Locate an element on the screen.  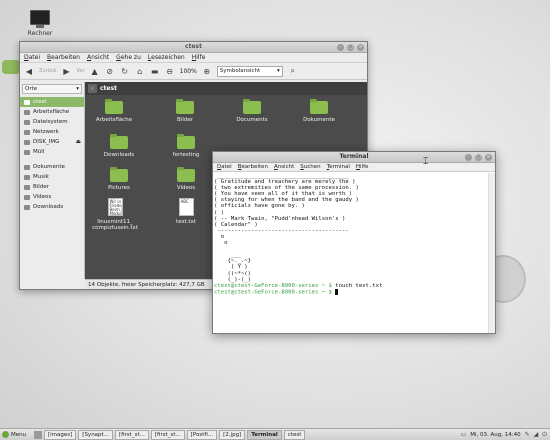
term-menu-datei: Datei is located at coordinates (224, 167).